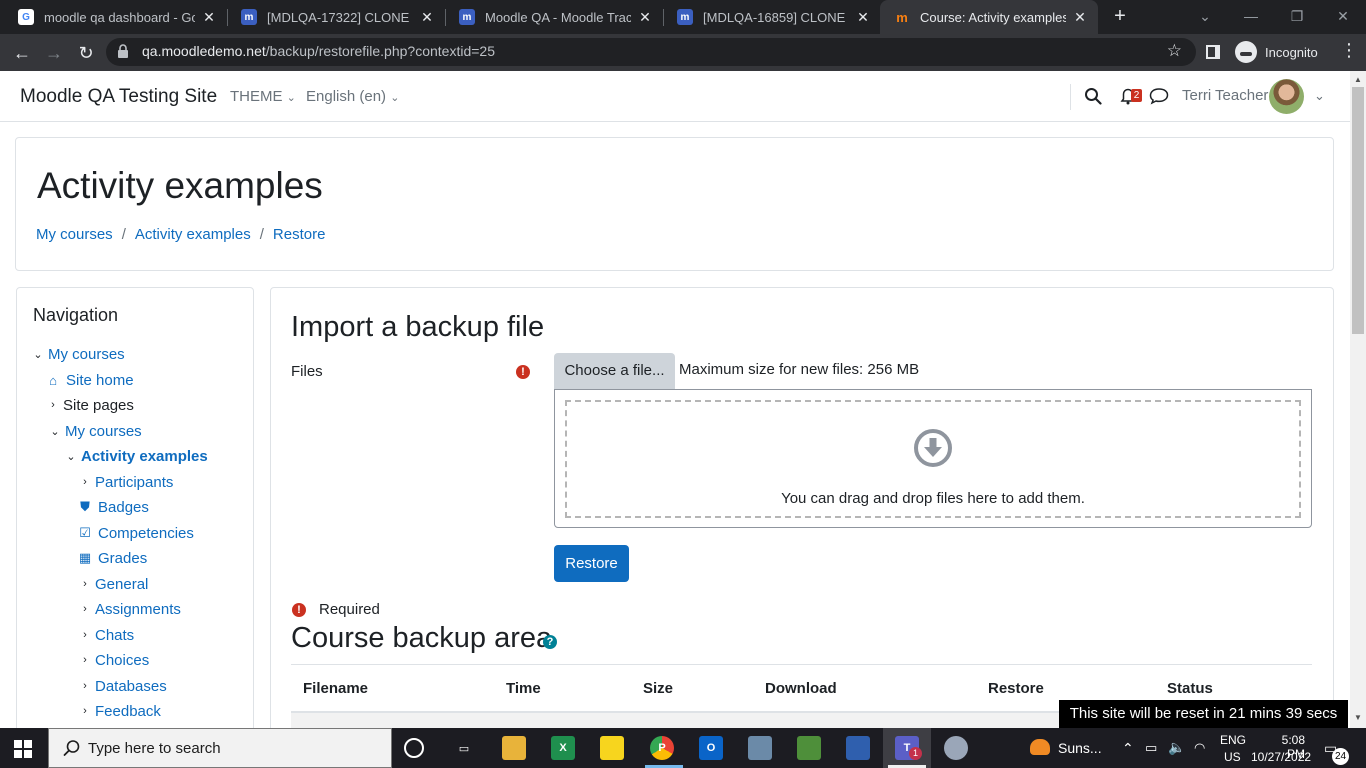 The width and height of the screenshot is (1366, 768). What do you see at coordinates (956, 748) in the screenshot?
I see `paint-icon` at bounding box center [956, 748].